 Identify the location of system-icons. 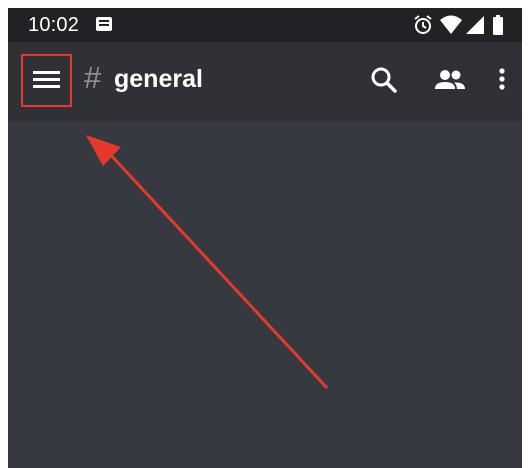
(462, 25).